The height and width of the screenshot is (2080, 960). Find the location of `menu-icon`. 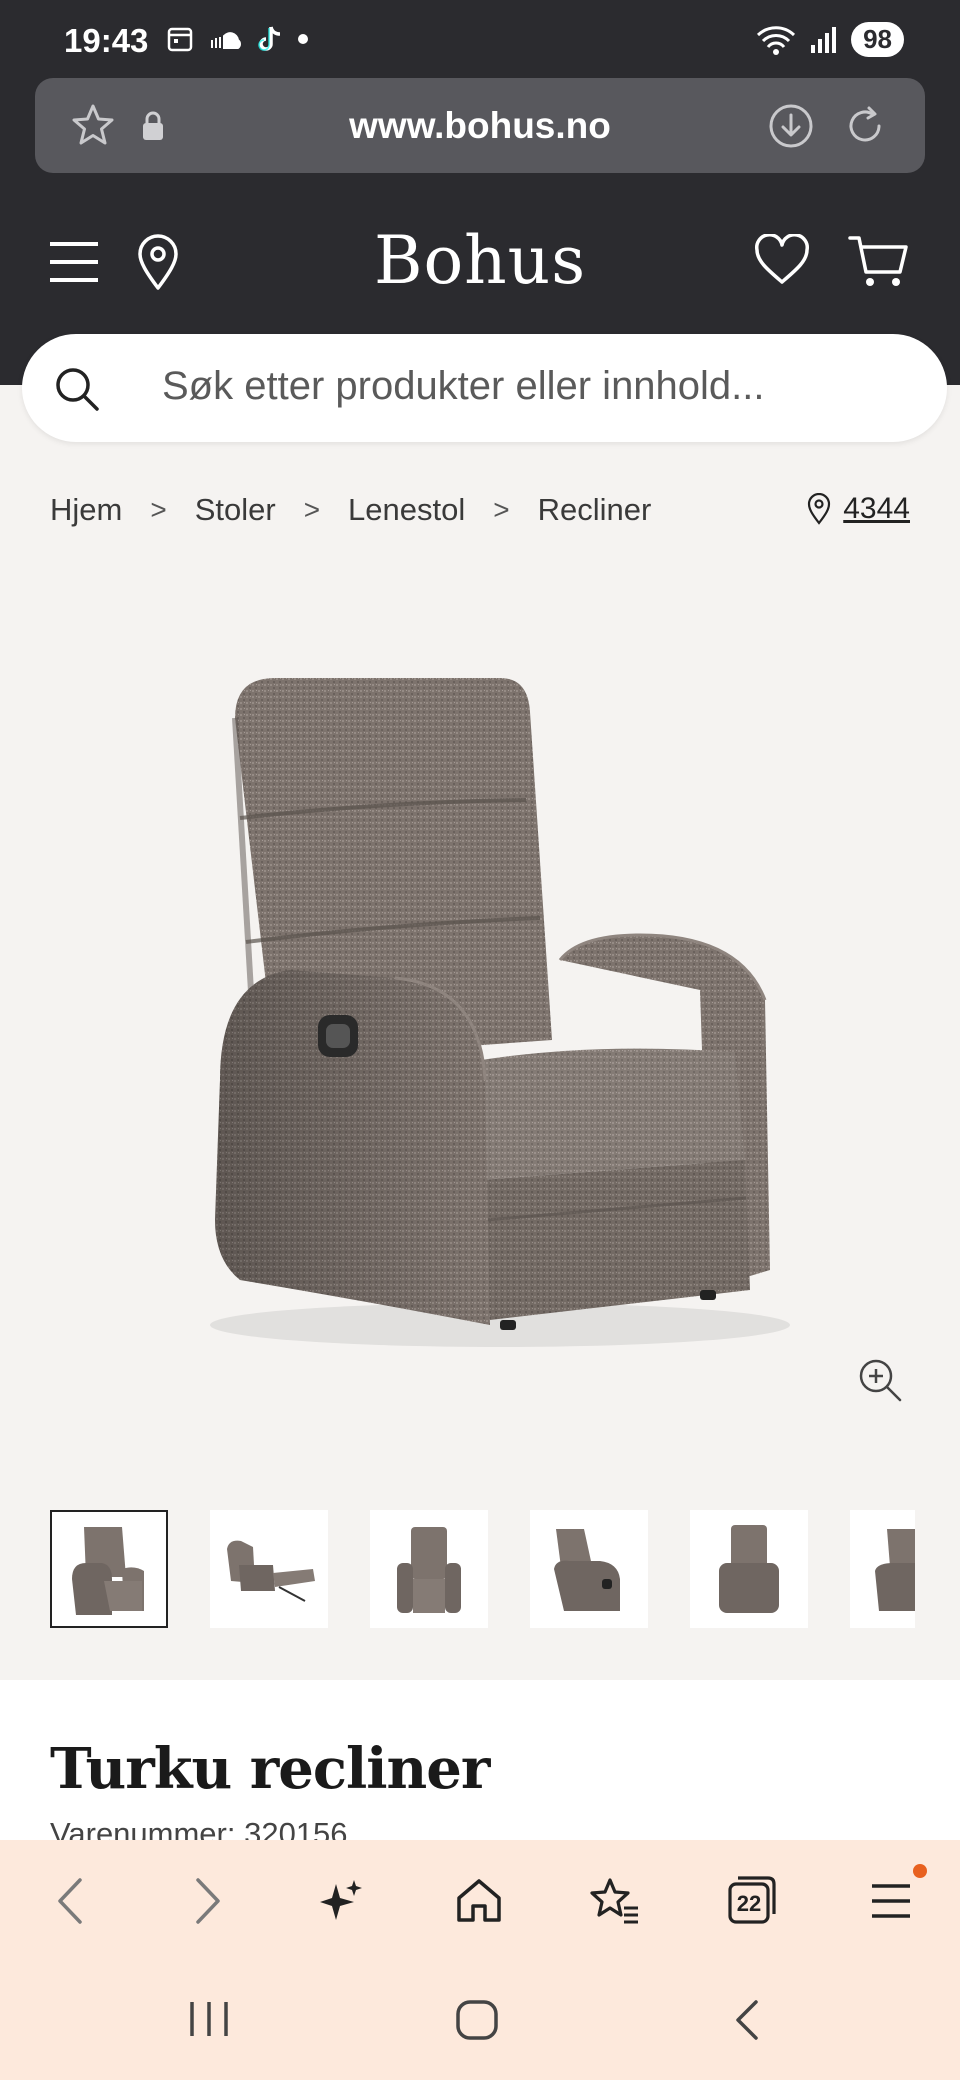

menu-icon is located at coordinates (891, 1901).